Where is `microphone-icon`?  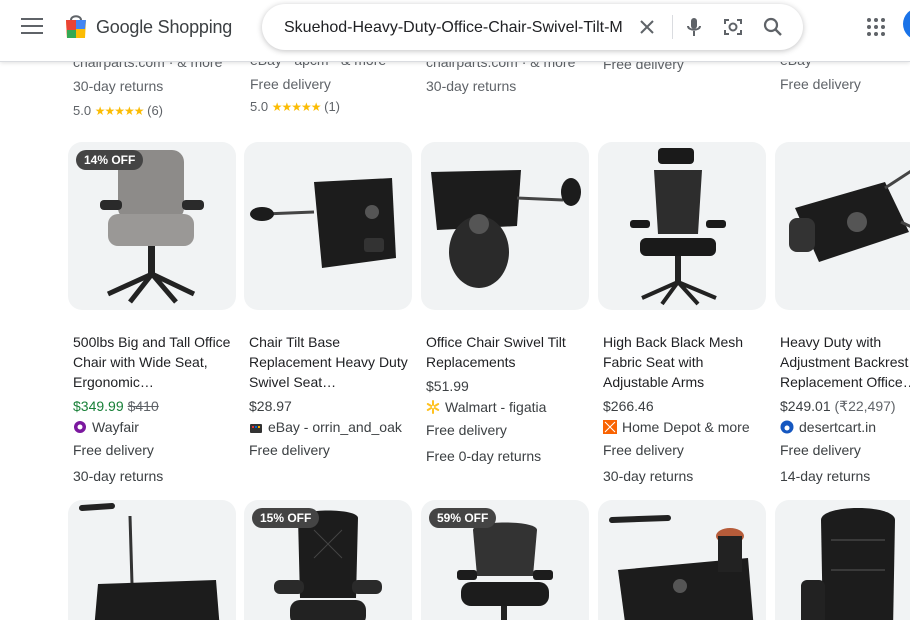
microphone-icon is located at coordinates (694, 27).